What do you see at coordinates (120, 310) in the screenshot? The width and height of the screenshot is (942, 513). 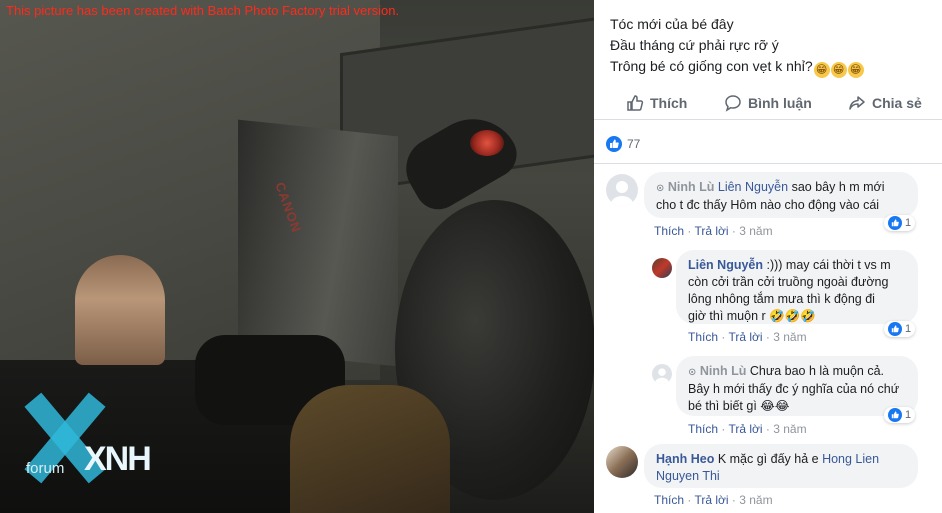 I see `model-figure` at bounding box center [120, 310].